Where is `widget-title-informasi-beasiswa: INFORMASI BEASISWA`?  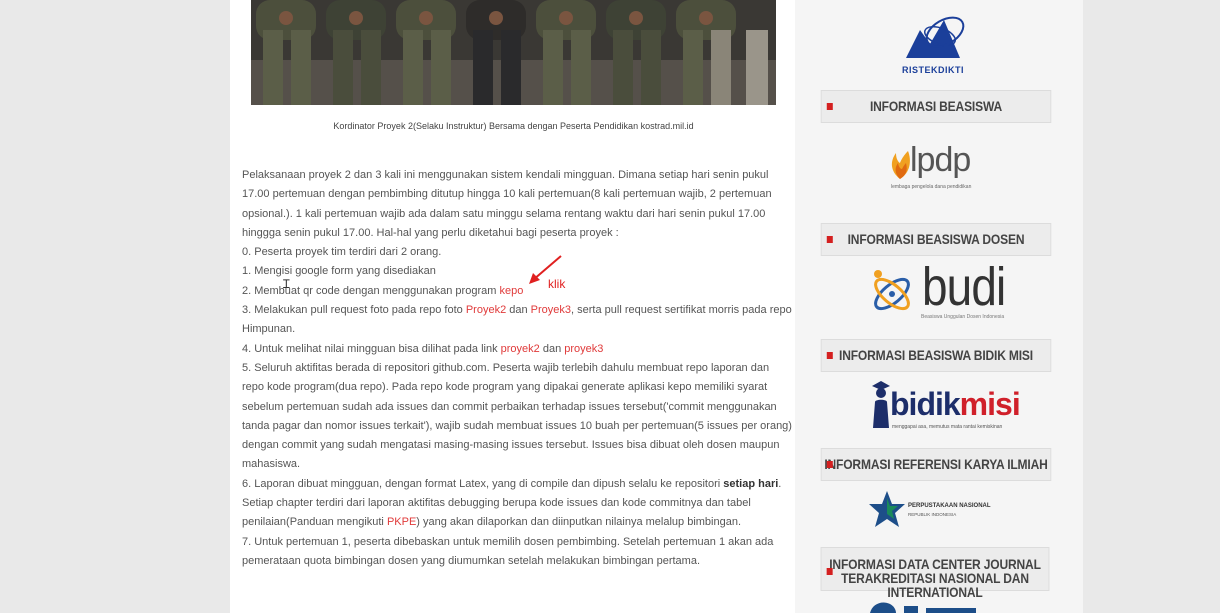 widget-title-informasi-beasiswa: INFORMASI BEASISWA is located at coordinates (936, 106).